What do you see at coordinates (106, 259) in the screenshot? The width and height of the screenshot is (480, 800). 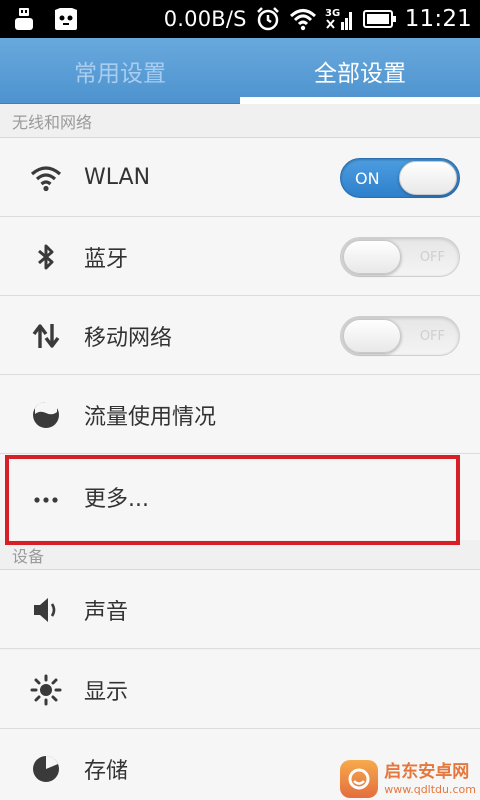 I see `bluetooth-label: 蓝牙` at bounding box center [106, 259].